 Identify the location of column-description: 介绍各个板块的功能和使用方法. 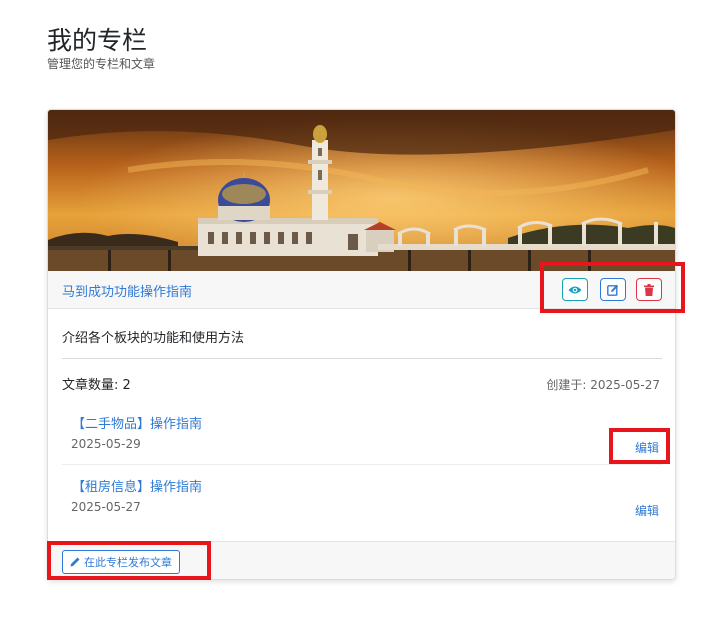
(153, 338).